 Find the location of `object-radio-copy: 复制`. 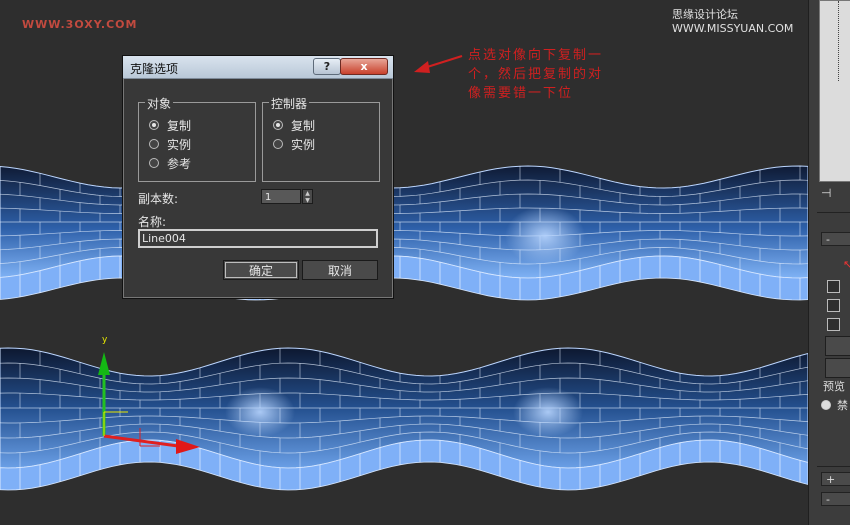

object-radio-copy: 复制 is located at coordinates (170, 125).